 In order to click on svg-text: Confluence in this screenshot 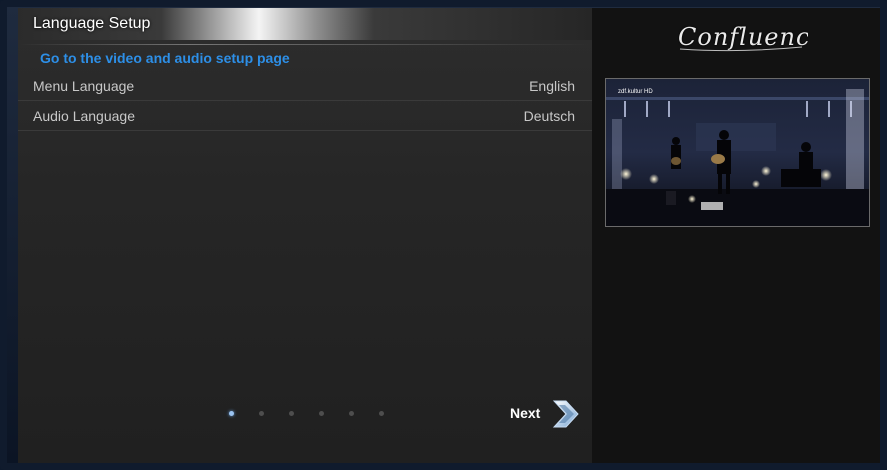, I will do `click(743, 37)`.